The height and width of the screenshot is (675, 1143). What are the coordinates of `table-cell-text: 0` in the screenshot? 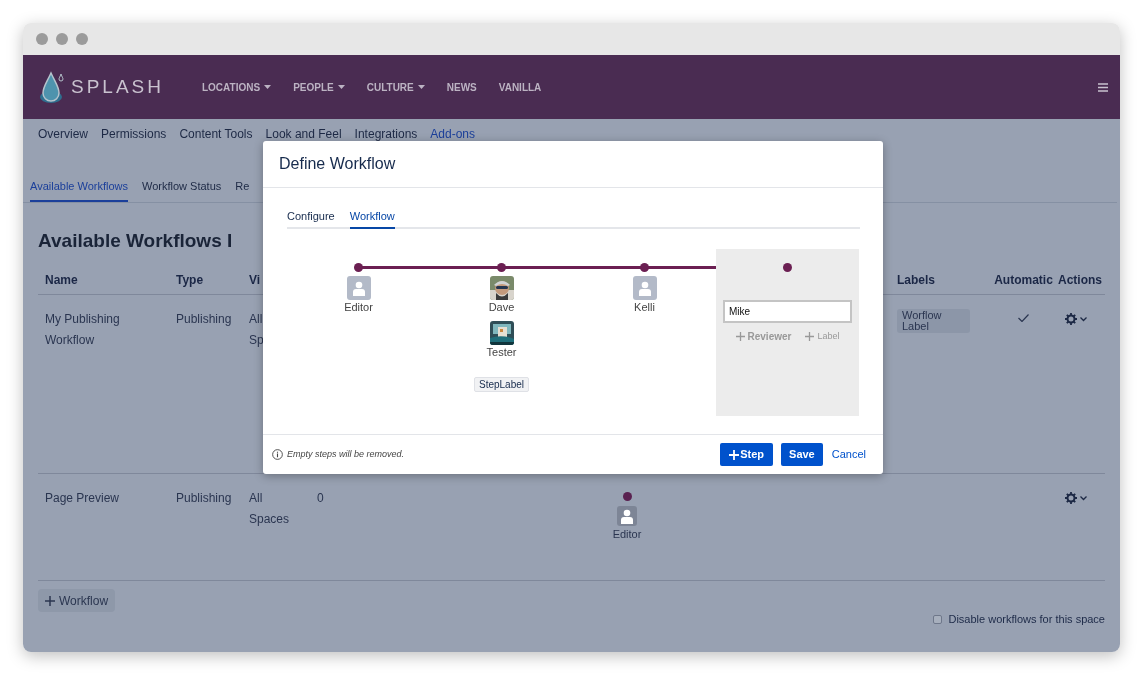 It's located at (321, 498).